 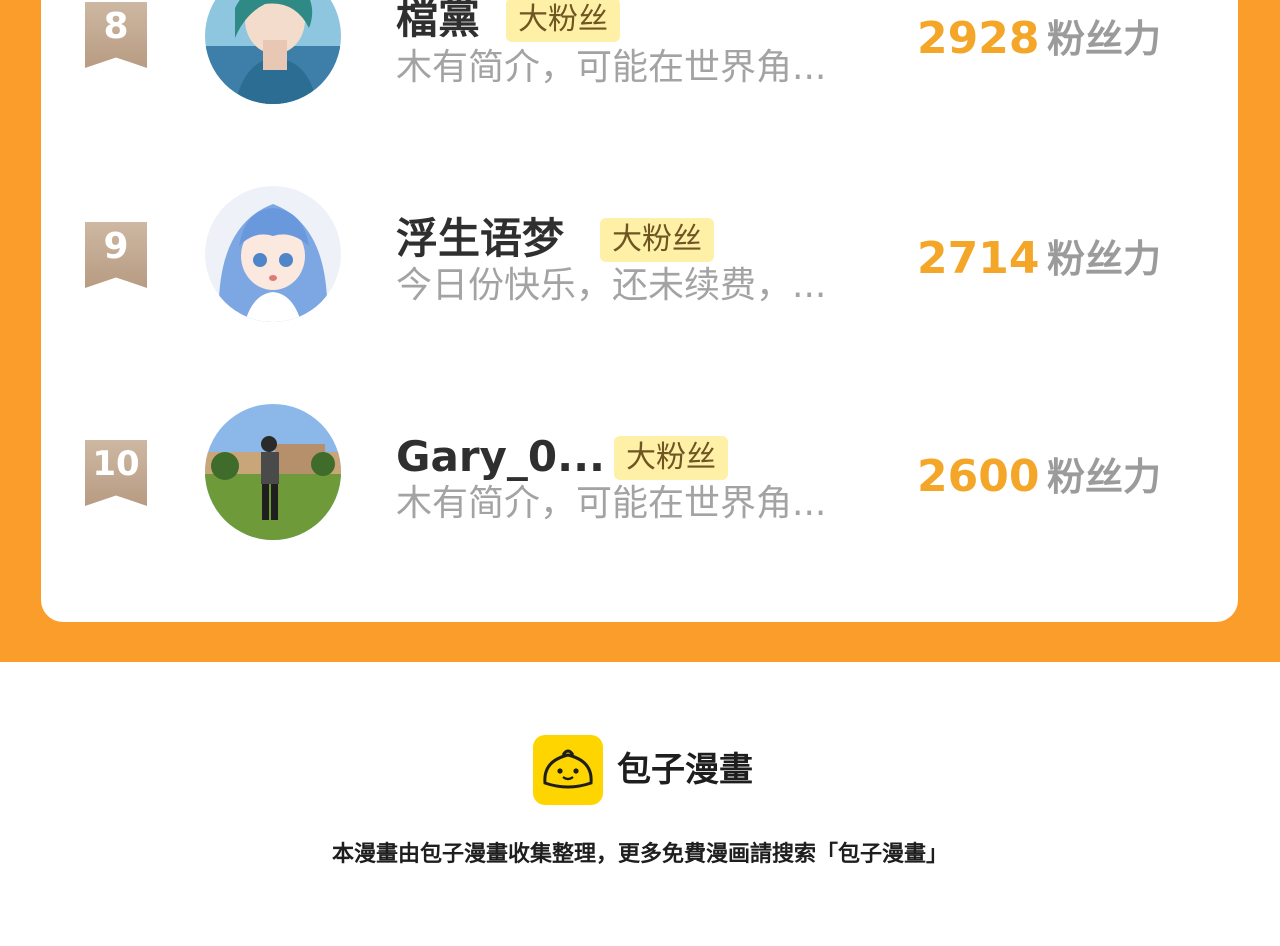 I want to click on fan-power-score: 2928, so click(x=978, y=38).